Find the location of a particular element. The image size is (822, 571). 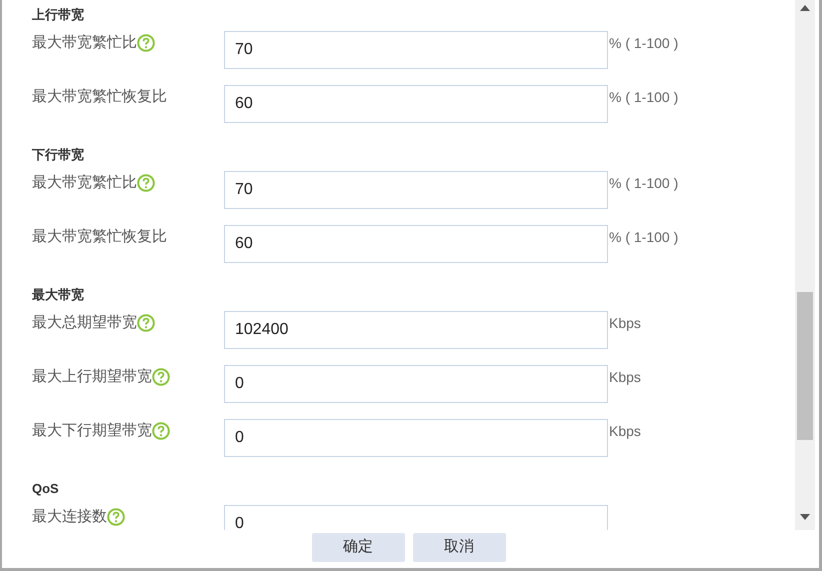

field-label: 最大连接数 is located at coordinates (69, 517).